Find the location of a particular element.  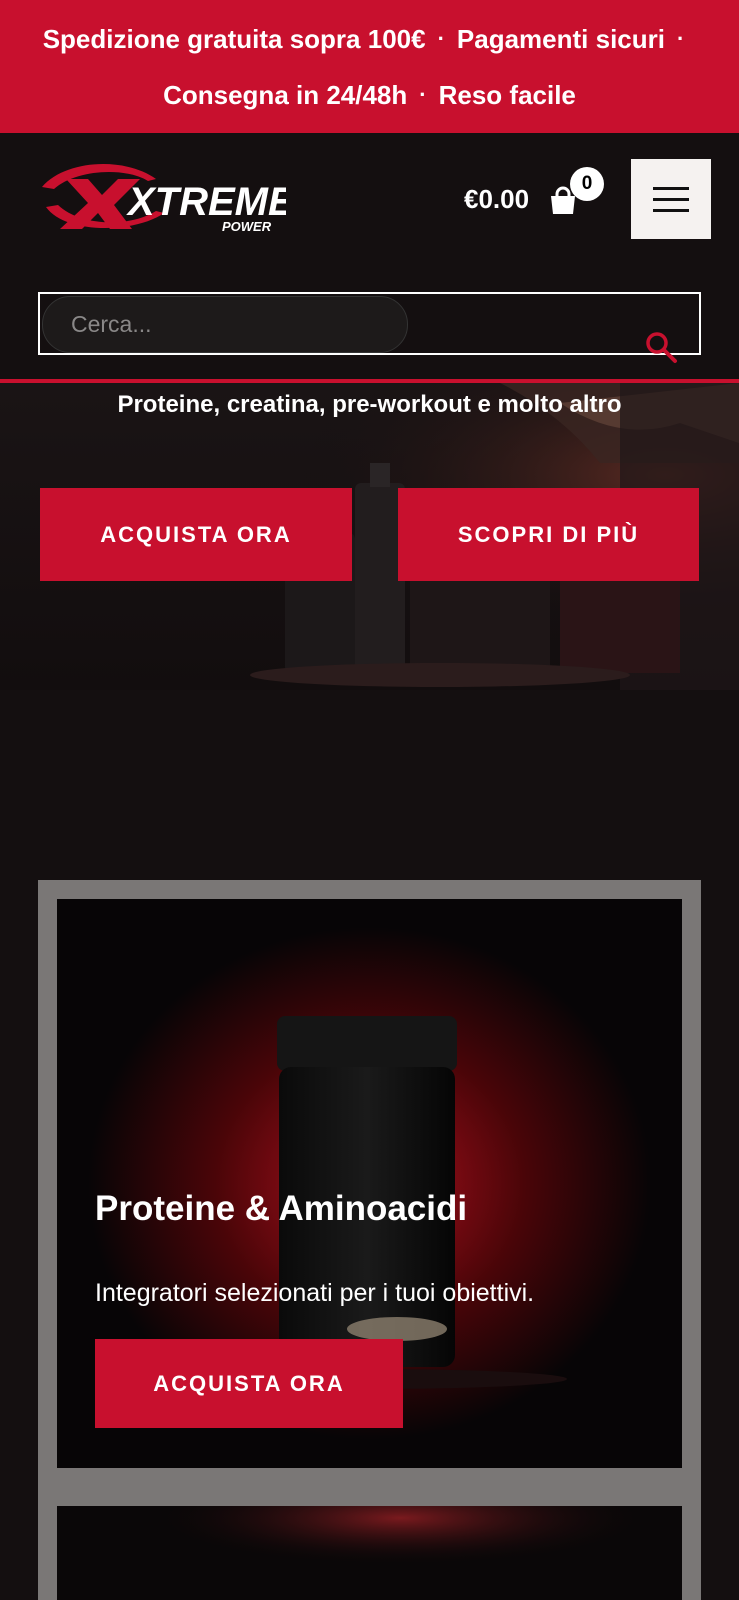

cart-count-badge: 0 is located at coordinates (587, 184).